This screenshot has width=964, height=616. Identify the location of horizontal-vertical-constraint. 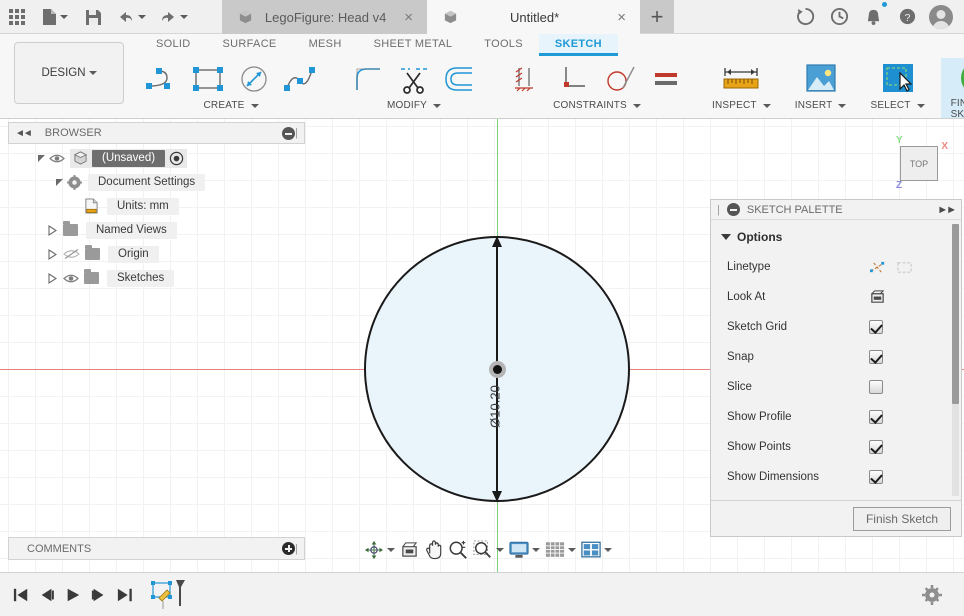
(528, 79).